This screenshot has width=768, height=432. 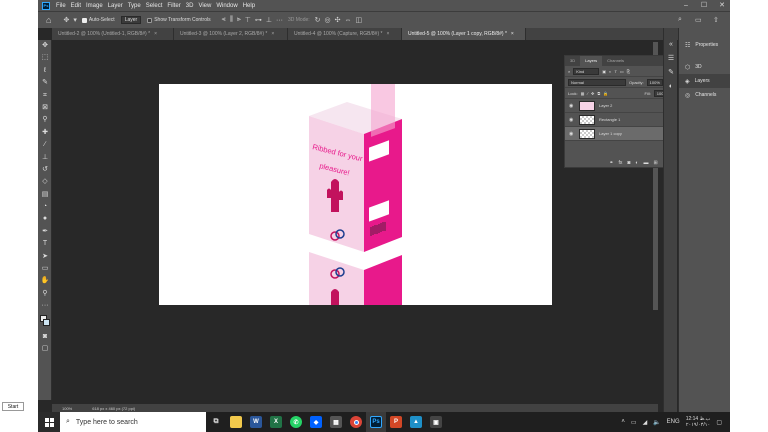 I want to click on 3d-pan-icon: ✣, so click(x=338, y=20).